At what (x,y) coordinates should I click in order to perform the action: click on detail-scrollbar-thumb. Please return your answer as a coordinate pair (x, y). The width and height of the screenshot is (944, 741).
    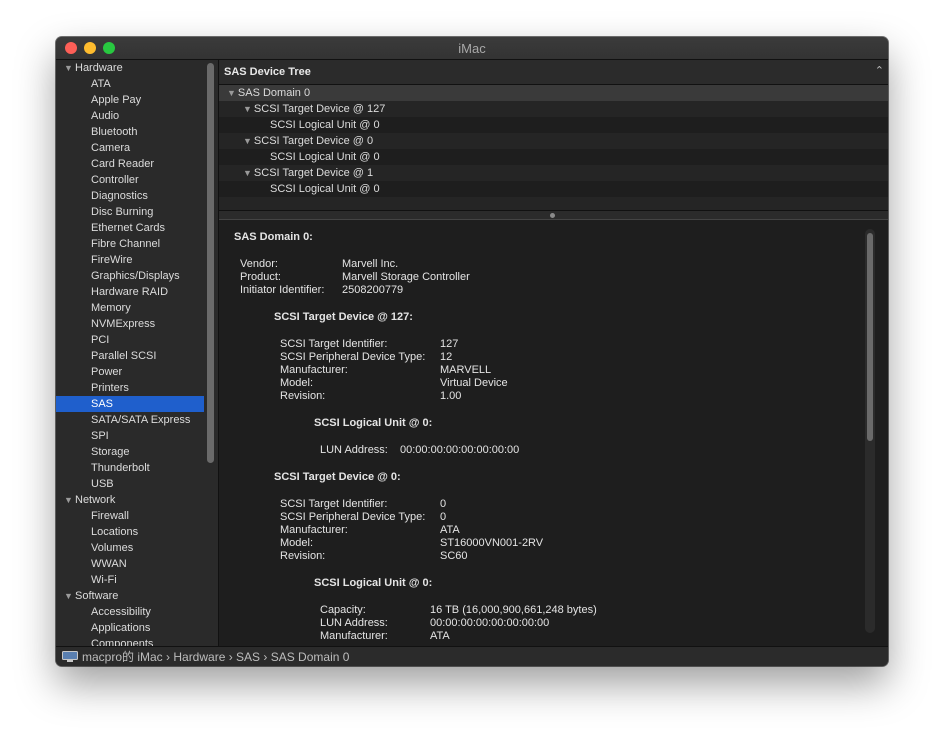
    Looking at the image, I should click on (870, 337).